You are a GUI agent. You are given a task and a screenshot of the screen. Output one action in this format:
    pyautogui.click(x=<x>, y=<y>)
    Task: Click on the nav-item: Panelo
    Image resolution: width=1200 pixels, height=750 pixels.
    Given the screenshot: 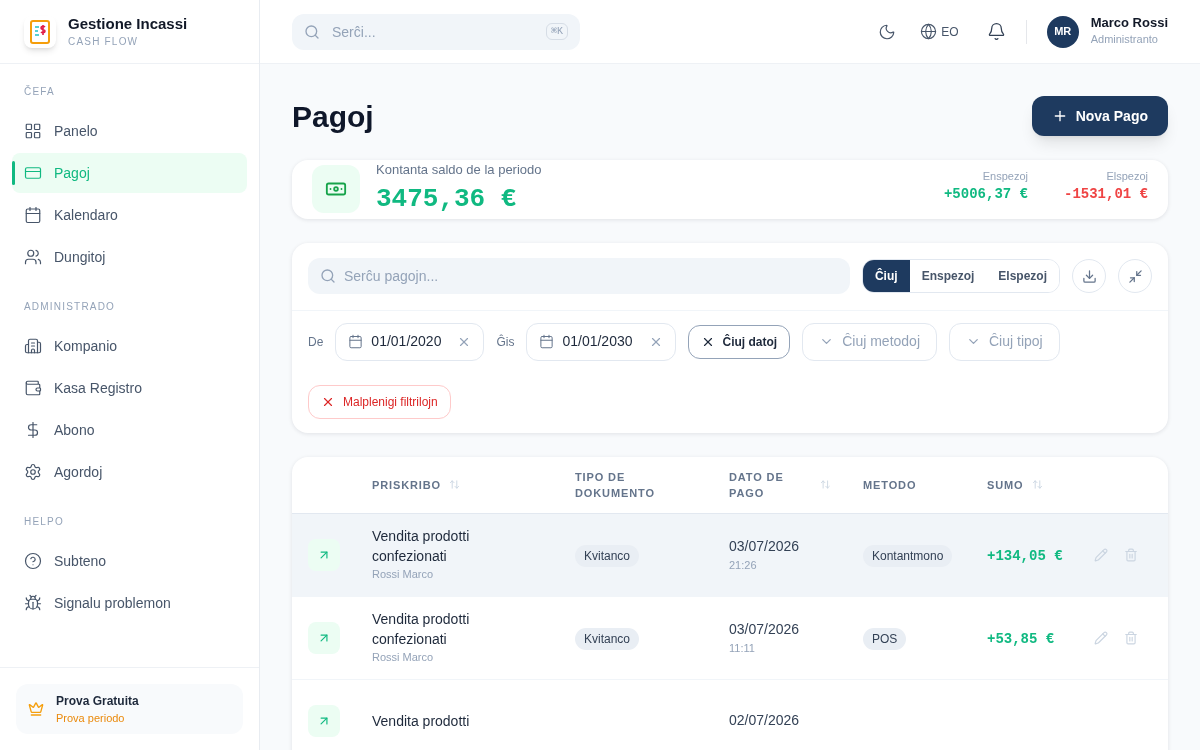 What is the action you would take?
    pyautogui.click(x=129, y=131)
    